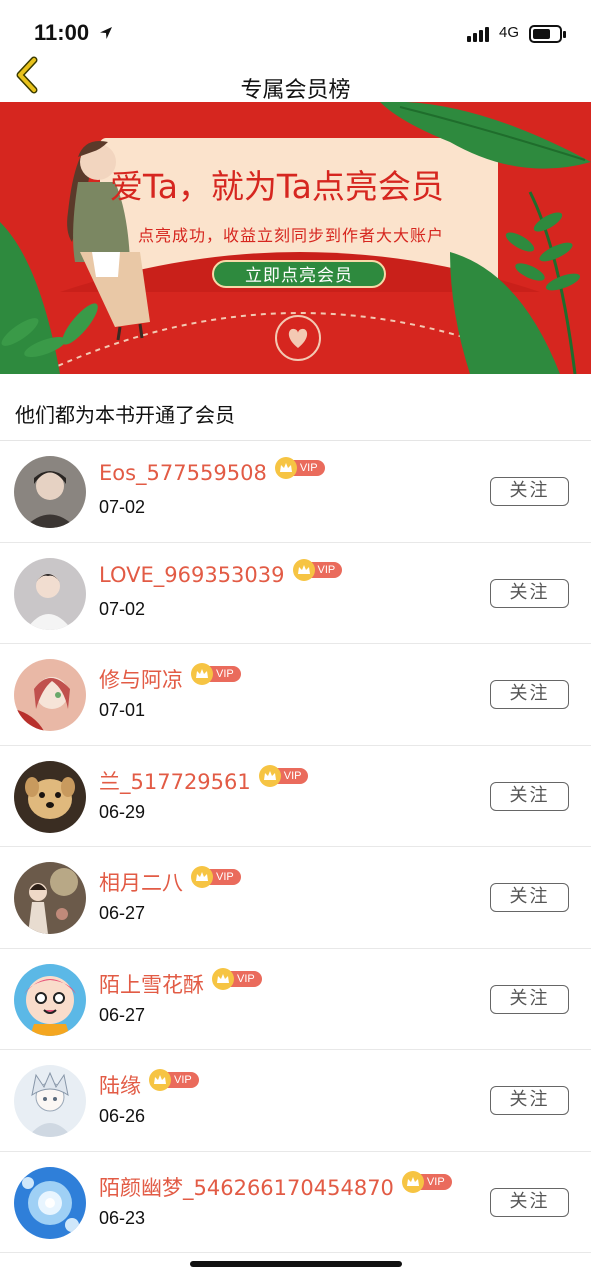  I want to click on username: 兰_517729561, so click(175, 781).